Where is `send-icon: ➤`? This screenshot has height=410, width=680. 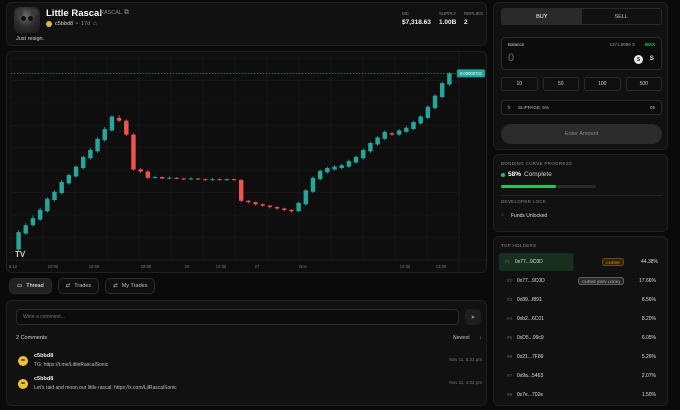 send-icon: ➤ is located at coordinates (473, 317).